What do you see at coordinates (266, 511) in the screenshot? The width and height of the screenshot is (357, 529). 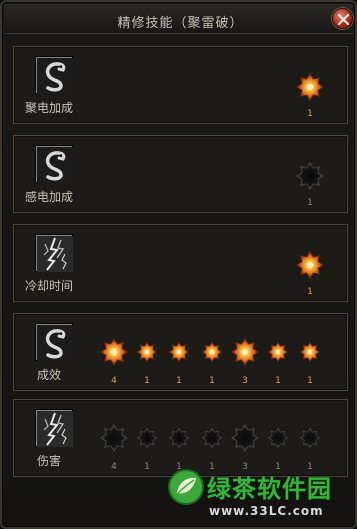 I see `watermark-url: www.33LC.com` at bounding box center [266, 511].